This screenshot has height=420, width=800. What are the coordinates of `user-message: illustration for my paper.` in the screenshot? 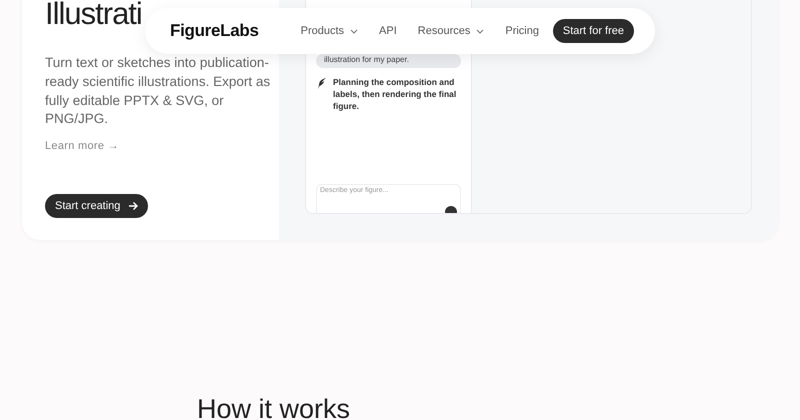 It's located at (388, 61).